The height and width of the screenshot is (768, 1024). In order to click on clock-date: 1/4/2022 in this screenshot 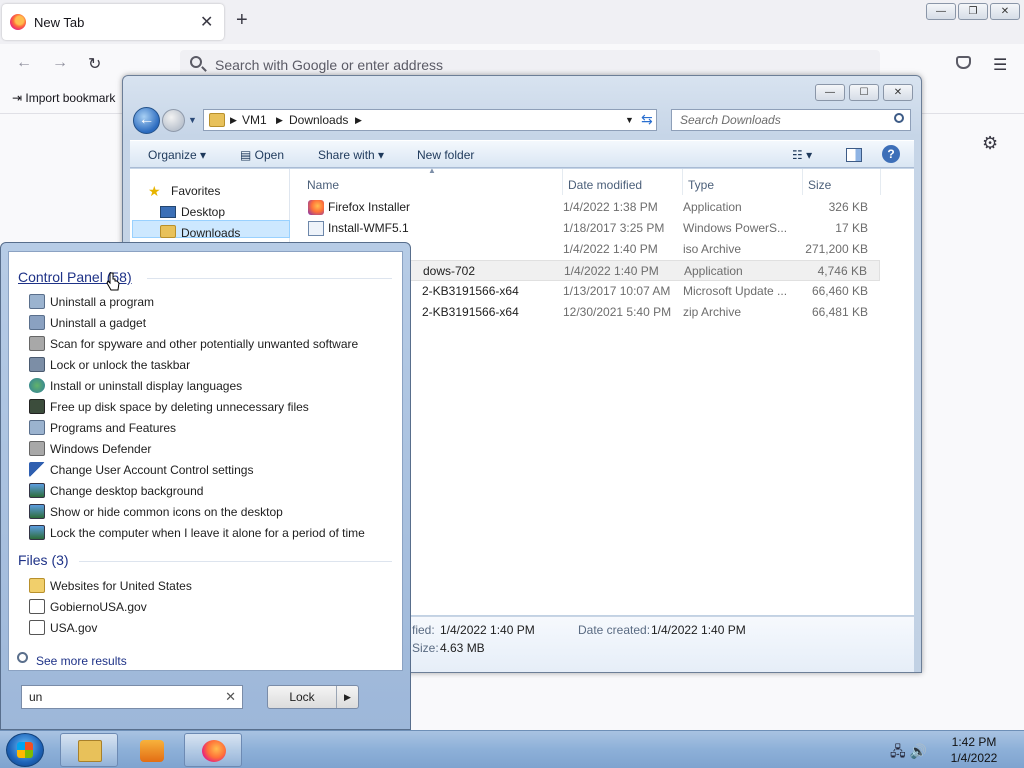, I will do `click(974, 758)`.